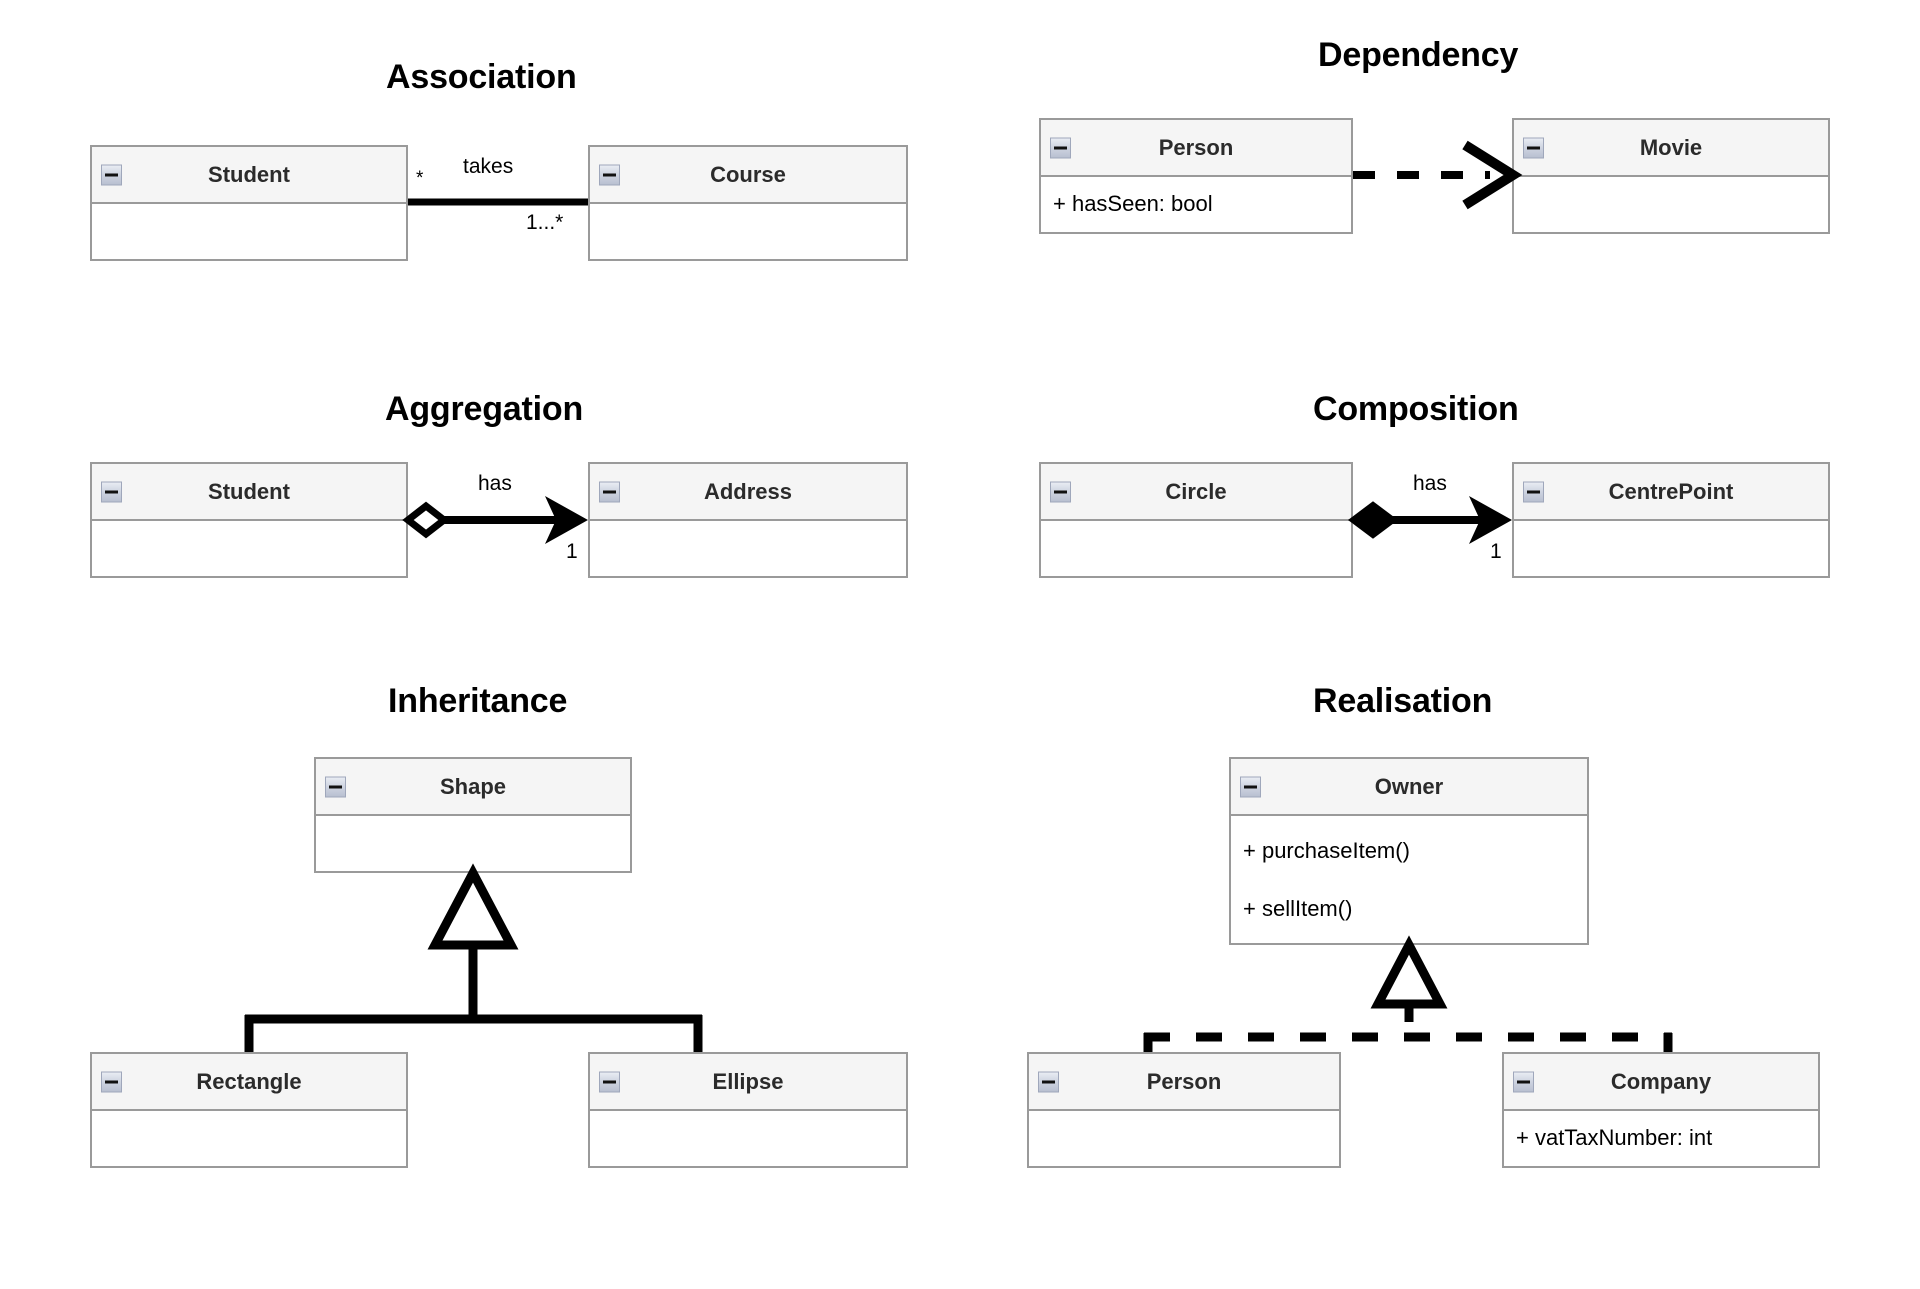  I want to click on class-box-ellipse-inheritance: Ellipse, so click(748, 1110).